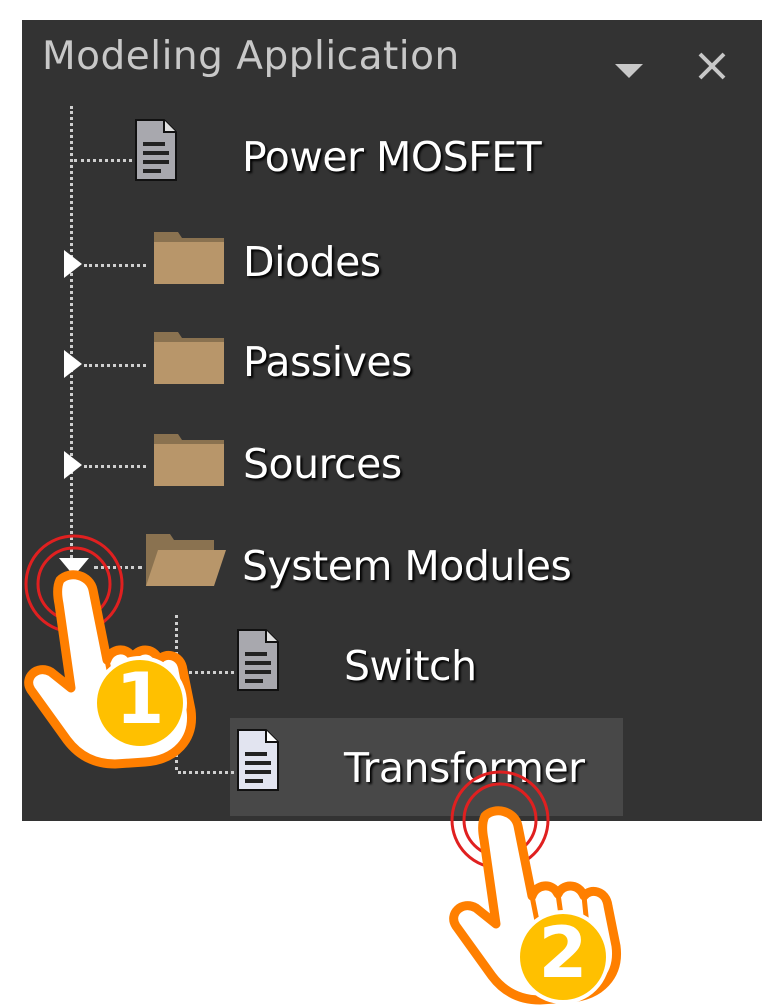 The width and height of the screenshot is (774, 1007). What do you see at coordinates (407, 566) in the screenshot?
I see `tree-item-label: System Modules` at bounding box center [407, 566].